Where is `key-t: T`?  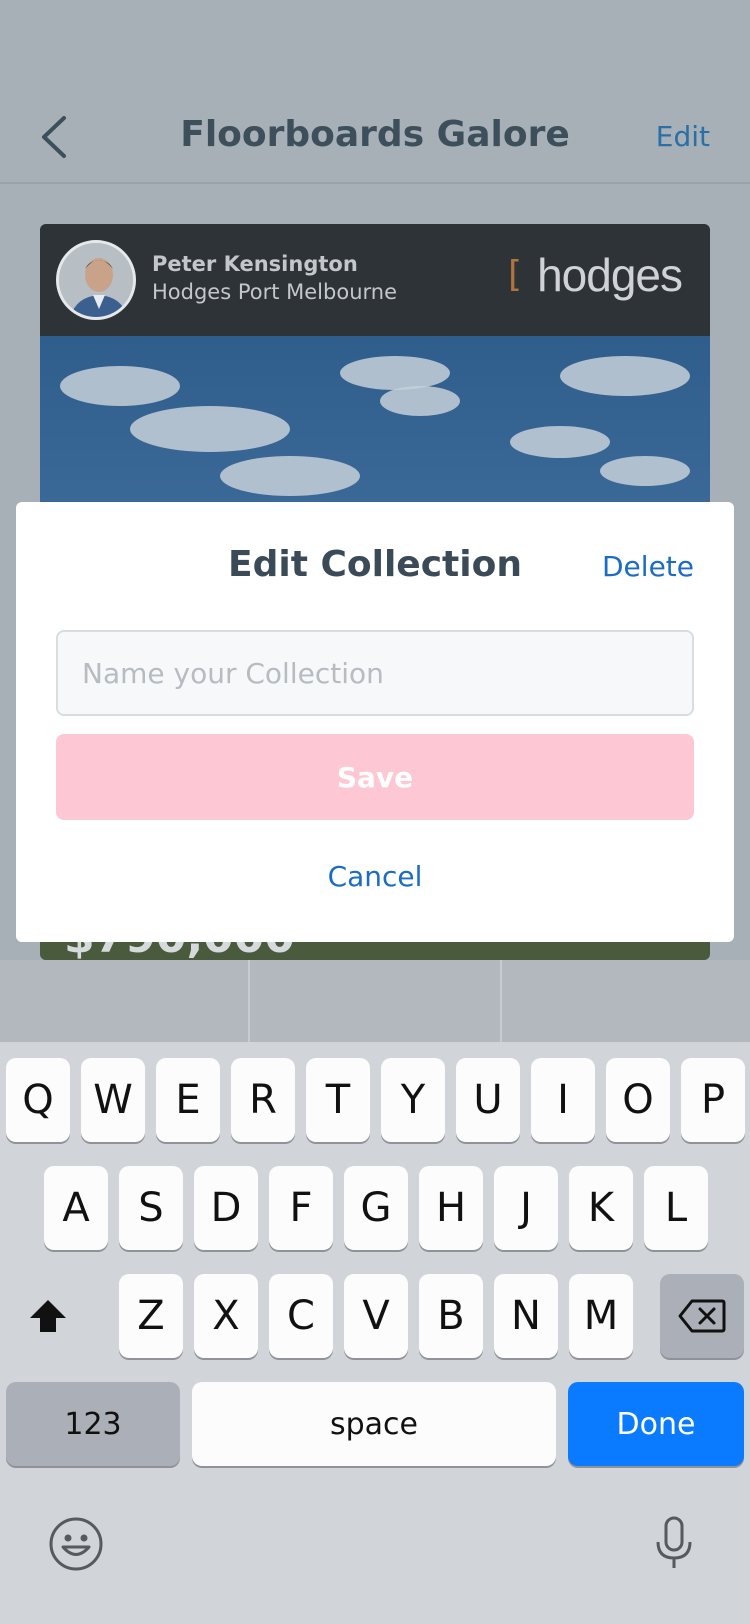
key-t: T is located at coordinates (338, 1100).